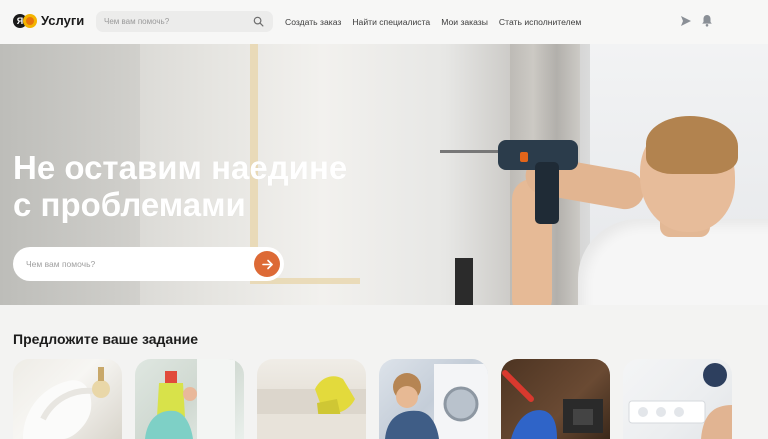 Image resolution: width=768 pixels, height=439 pixels. Describe the element at coordinates (129, 204) in the screenshot. I see `hero-title-line2: с проблемами` at that location.